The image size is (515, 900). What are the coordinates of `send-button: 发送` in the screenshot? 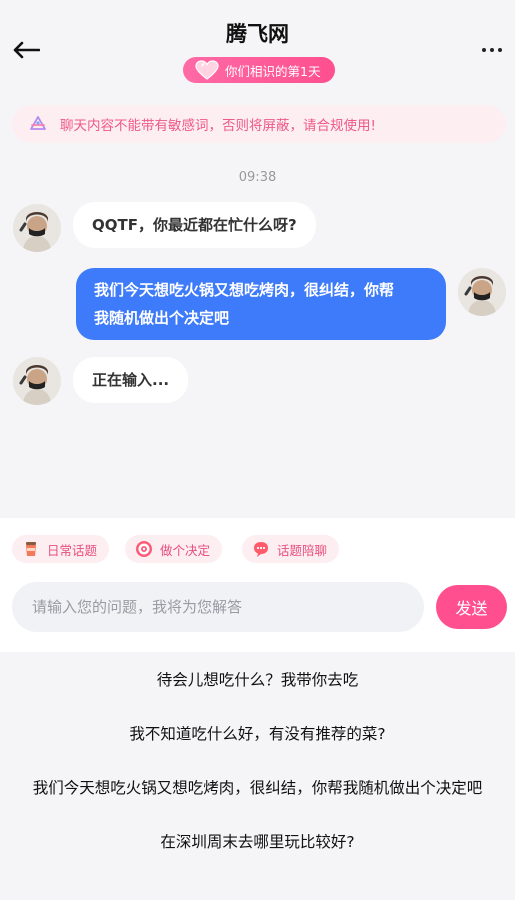 It's located at (471, 607).